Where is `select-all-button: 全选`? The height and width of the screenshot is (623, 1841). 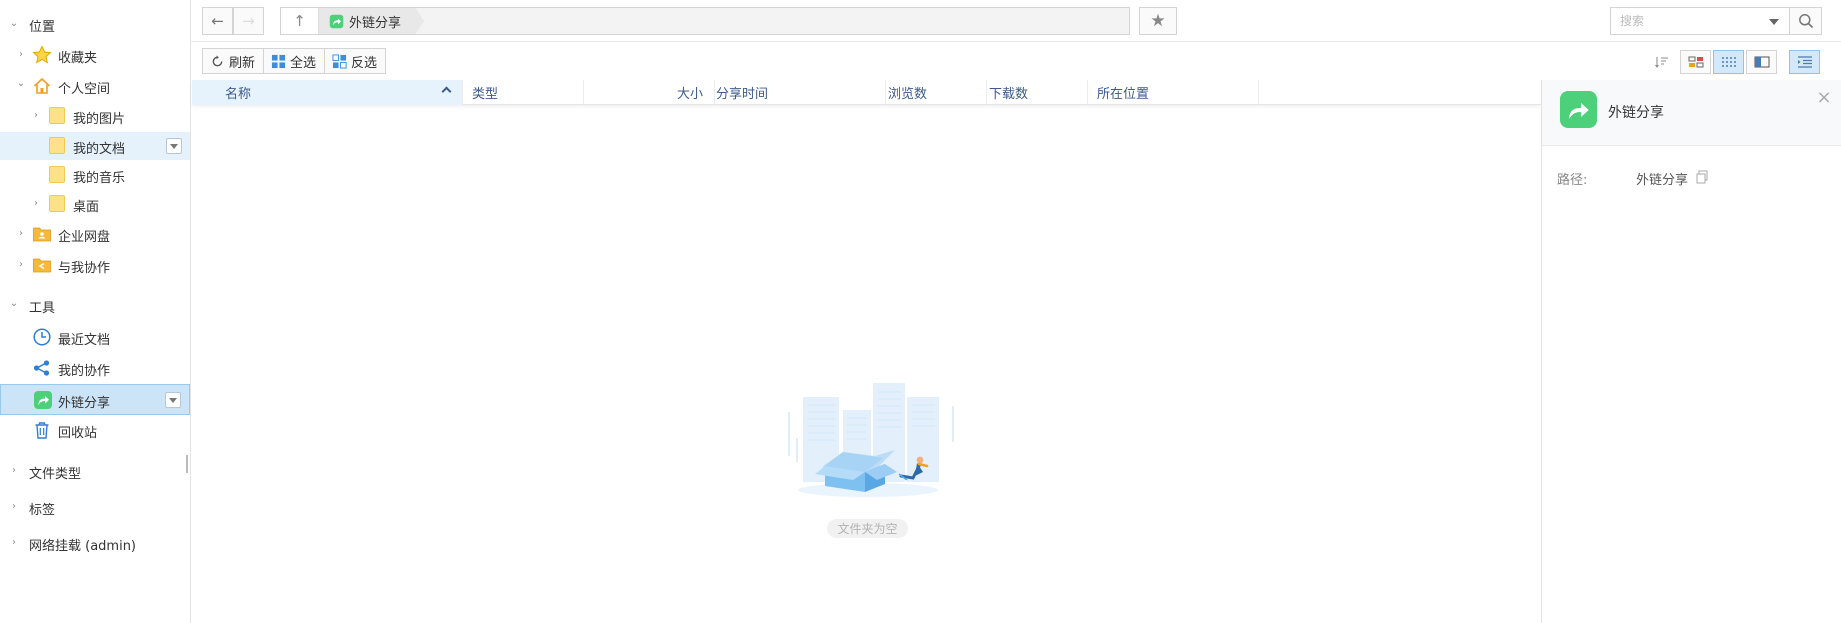 select-all-button: 全选 is located at coordinates (295, 61).